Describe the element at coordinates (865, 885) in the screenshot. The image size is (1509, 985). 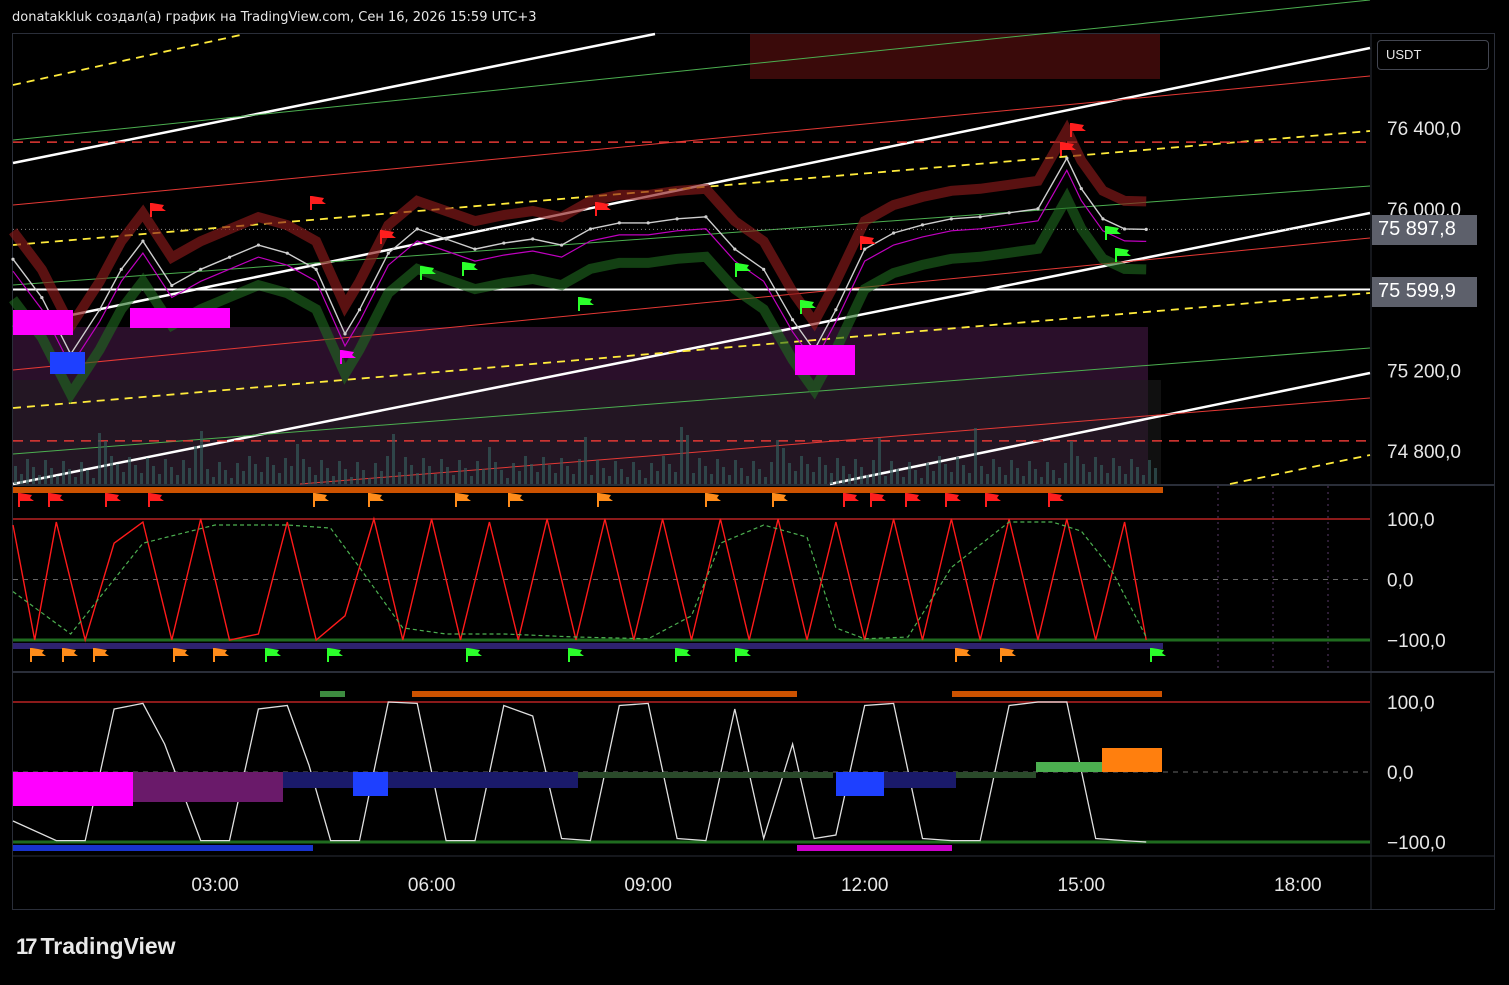
I see `time-axis-tick: 12:00` at that location.